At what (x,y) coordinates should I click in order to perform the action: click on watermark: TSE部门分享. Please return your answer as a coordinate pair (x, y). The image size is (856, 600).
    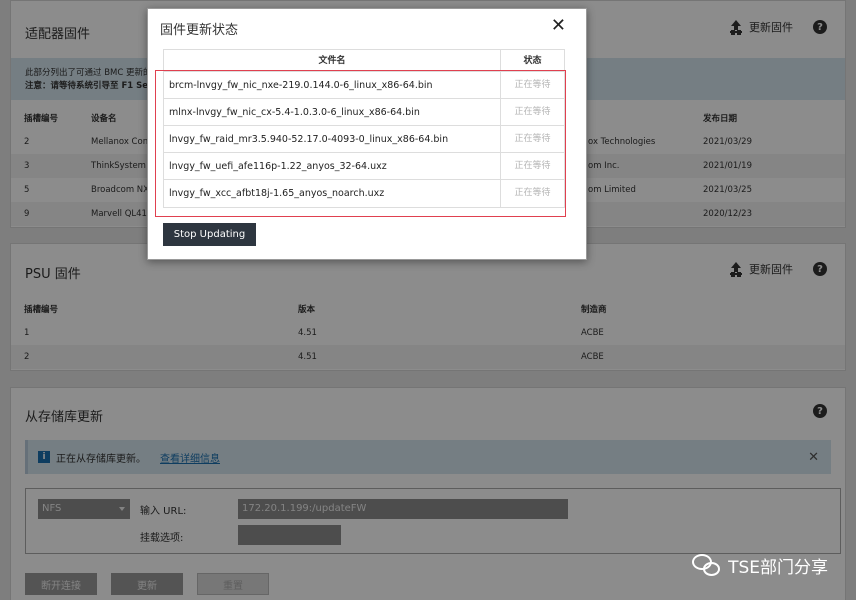
    Looking at the image, I should click on (760, 565).